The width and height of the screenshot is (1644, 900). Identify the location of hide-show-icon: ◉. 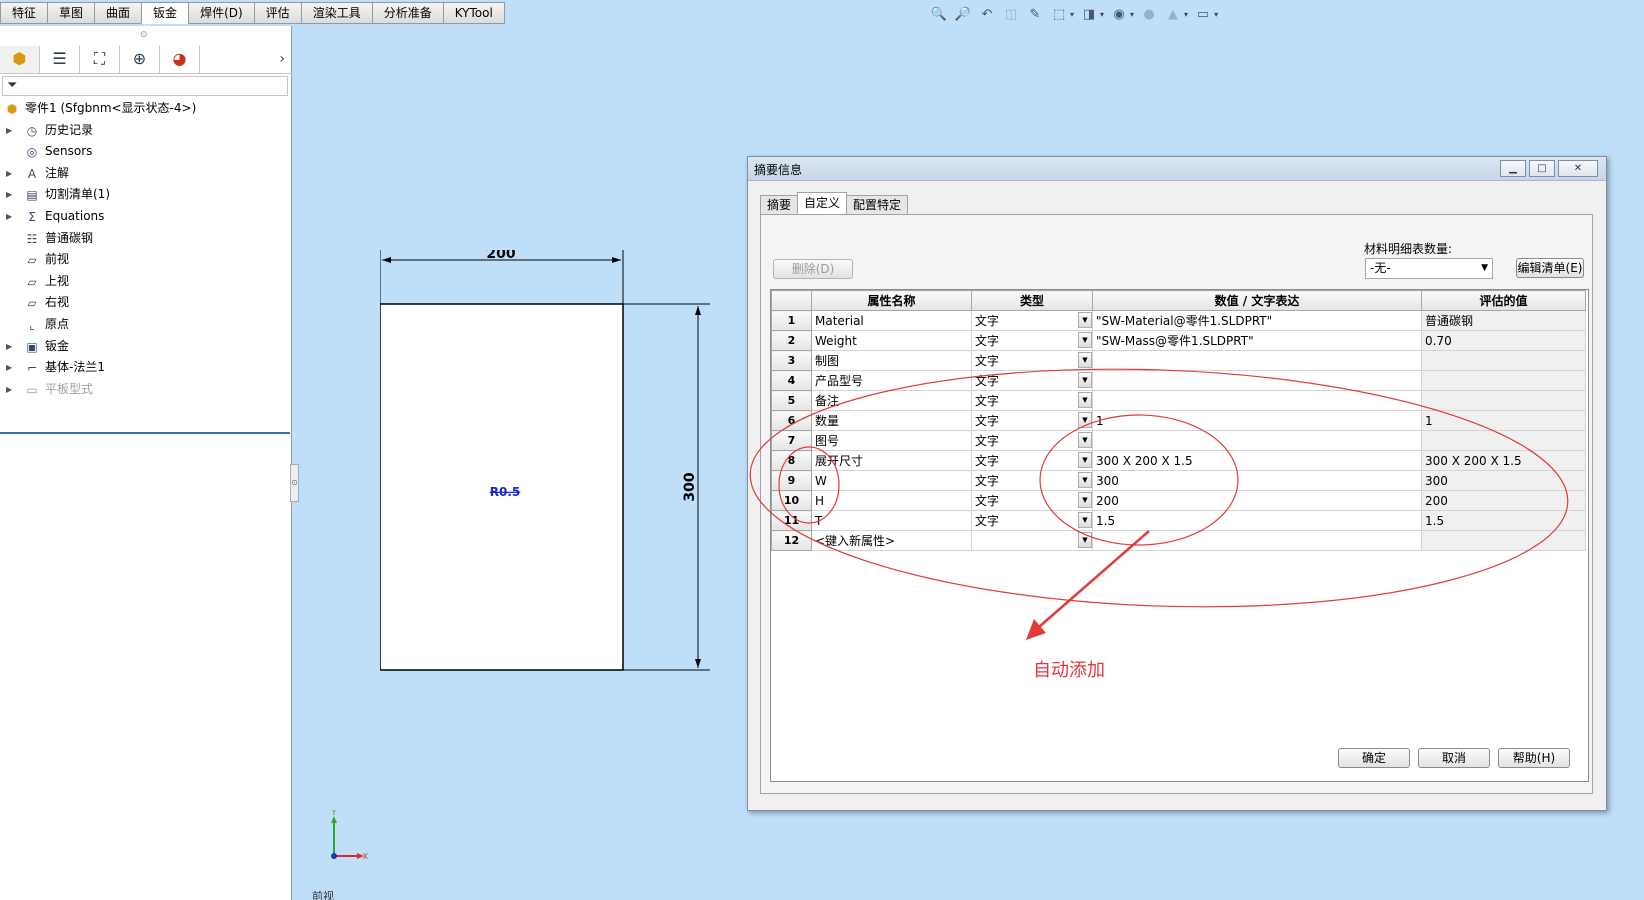
(1119, 15).